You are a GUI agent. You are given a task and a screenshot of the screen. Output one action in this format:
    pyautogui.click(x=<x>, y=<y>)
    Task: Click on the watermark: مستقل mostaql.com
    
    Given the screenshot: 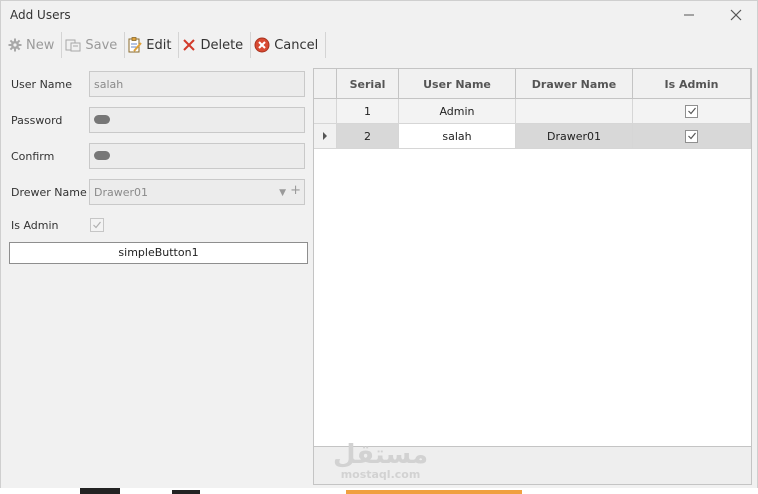 What is the action you would take?
    pyautogui.click(x=380, y=461)
    